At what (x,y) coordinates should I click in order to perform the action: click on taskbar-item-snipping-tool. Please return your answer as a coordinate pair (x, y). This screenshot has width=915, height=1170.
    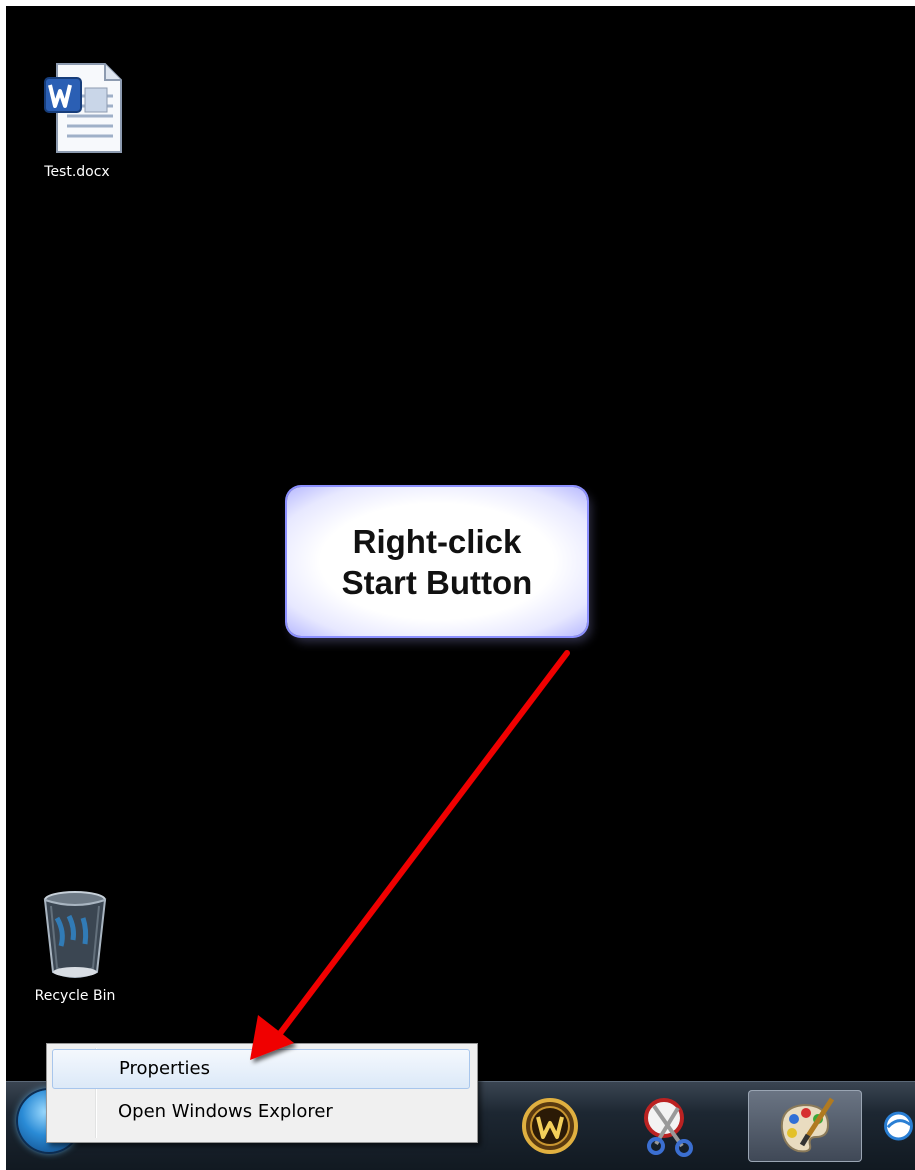
    Looking at the image, I should click on (670, 1126).